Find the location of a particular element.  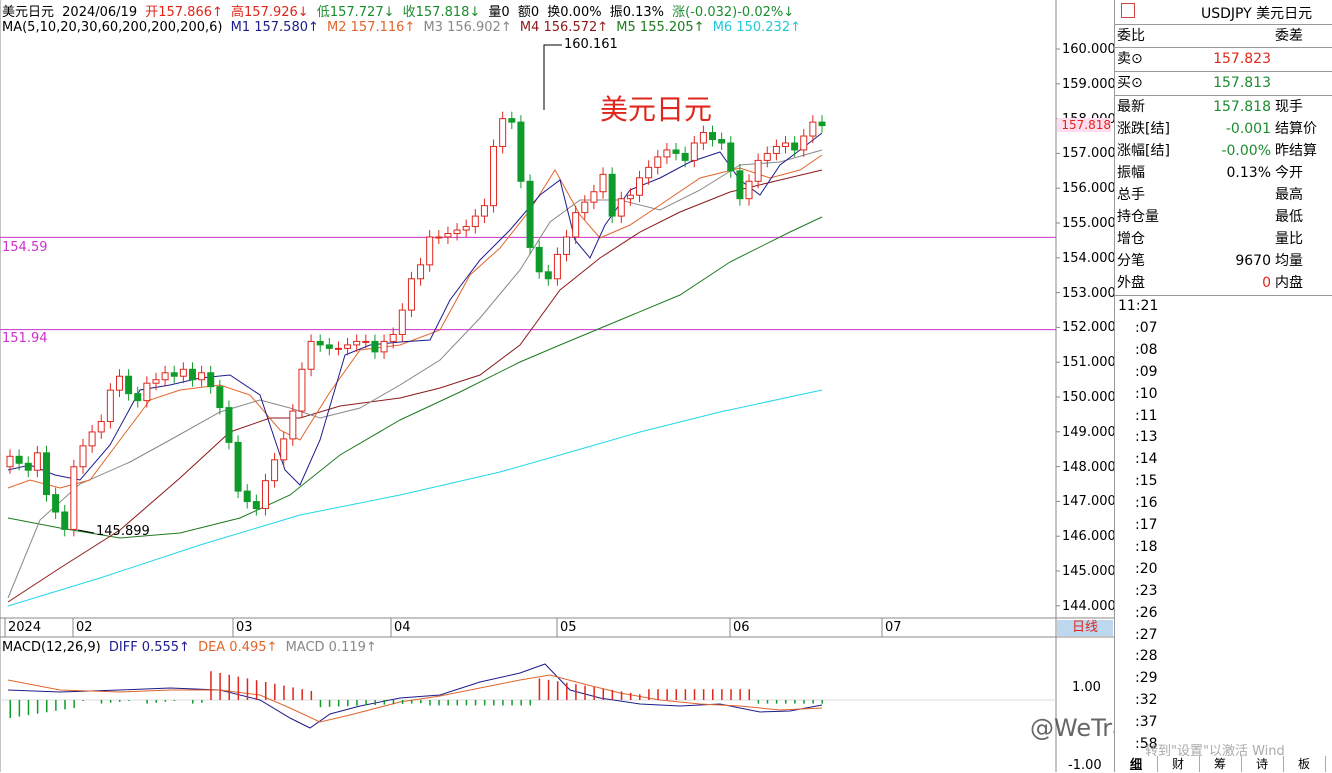

panel-tab: 筹 is located at coordinates (1220, 764).